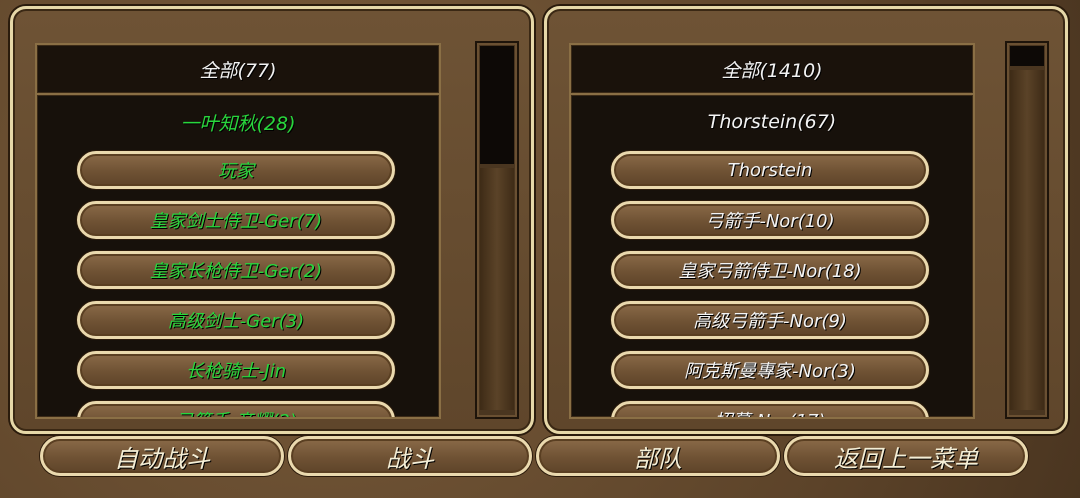  What do you see at coordinates (772, 69) in the screenshot?
I see `right-header-all: 全部(1410)` at bounding box center [772, 69].